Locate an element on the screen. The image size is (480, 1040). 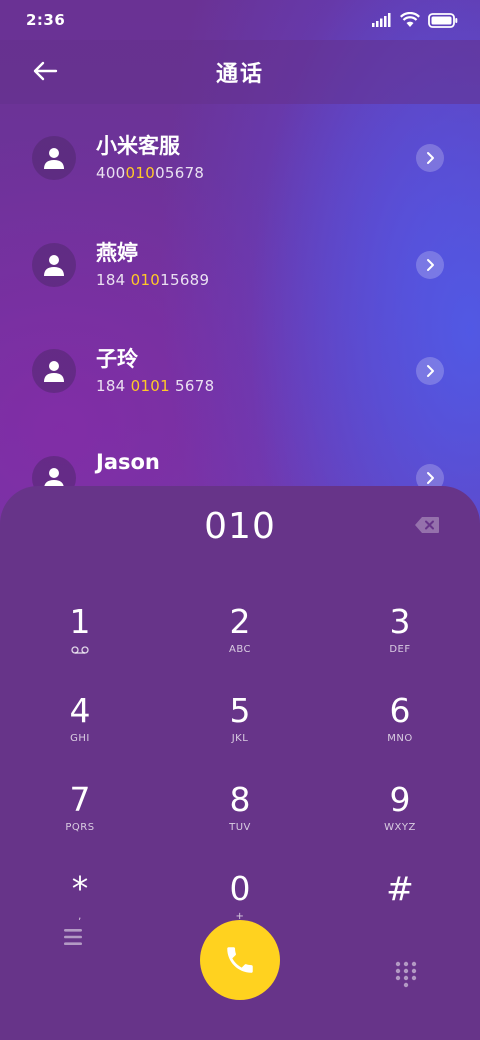
key-letters: ABC is located at coordinates (239, 649).